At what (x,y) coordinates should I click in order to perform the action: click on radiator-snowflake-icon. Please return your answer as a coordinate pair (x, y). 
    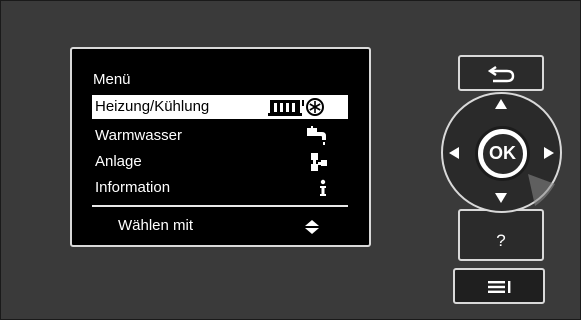
    Looking at the image, I should click on (298, 107).